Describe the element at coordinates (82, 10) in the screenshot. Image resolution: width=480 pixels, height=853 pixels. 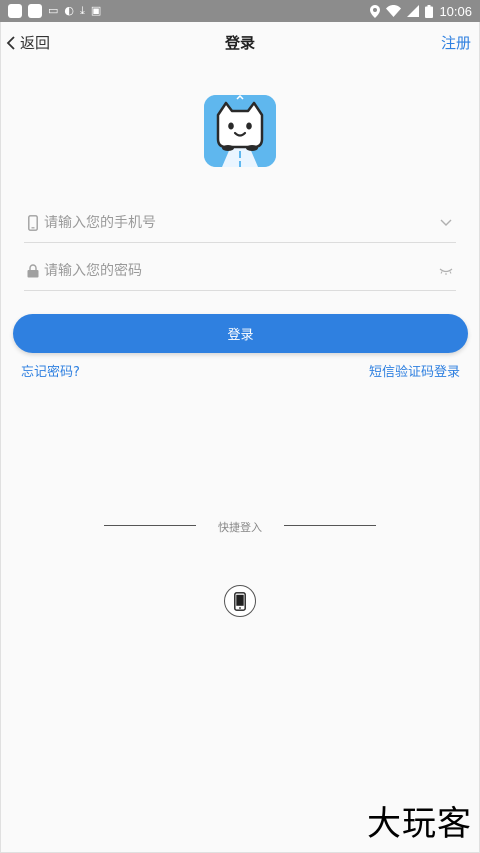
I see `download-icon: ⤓` at that location.